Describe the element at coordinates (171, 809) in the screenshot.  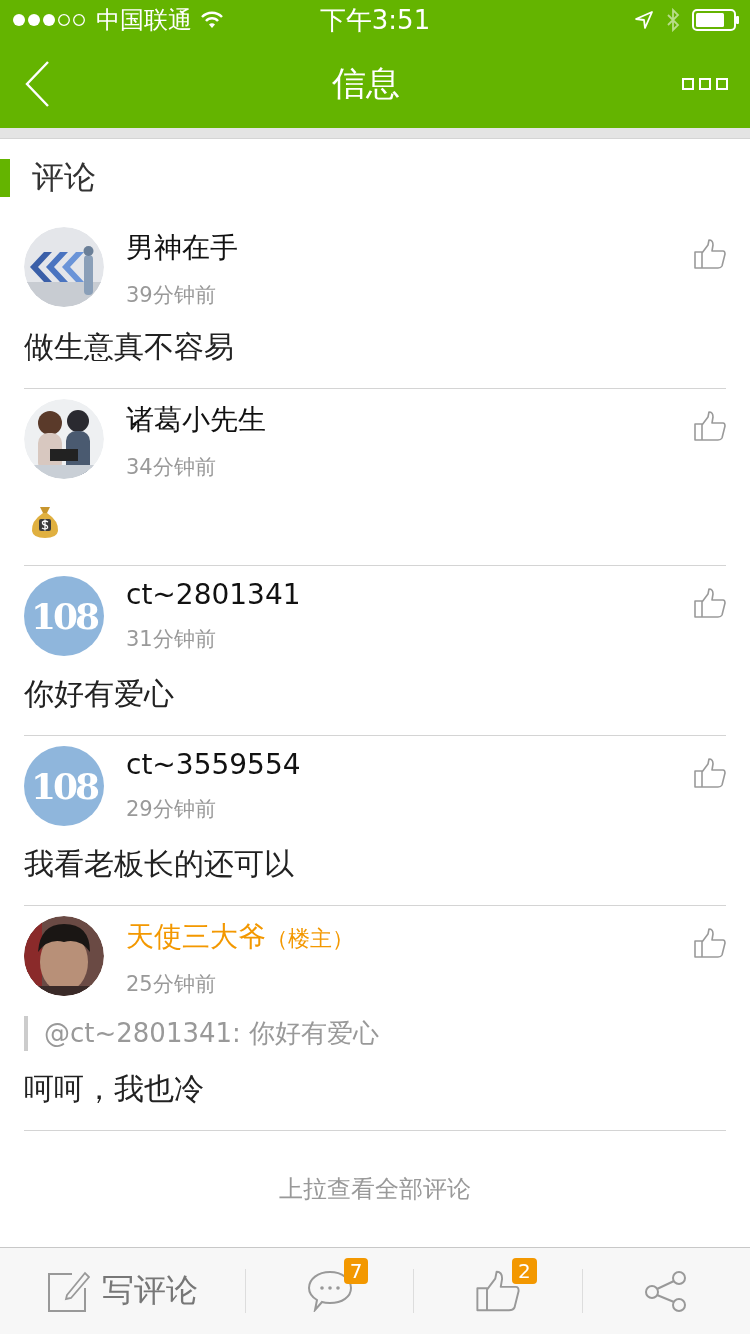
I see `comment-time: 29分钟前` at that location.